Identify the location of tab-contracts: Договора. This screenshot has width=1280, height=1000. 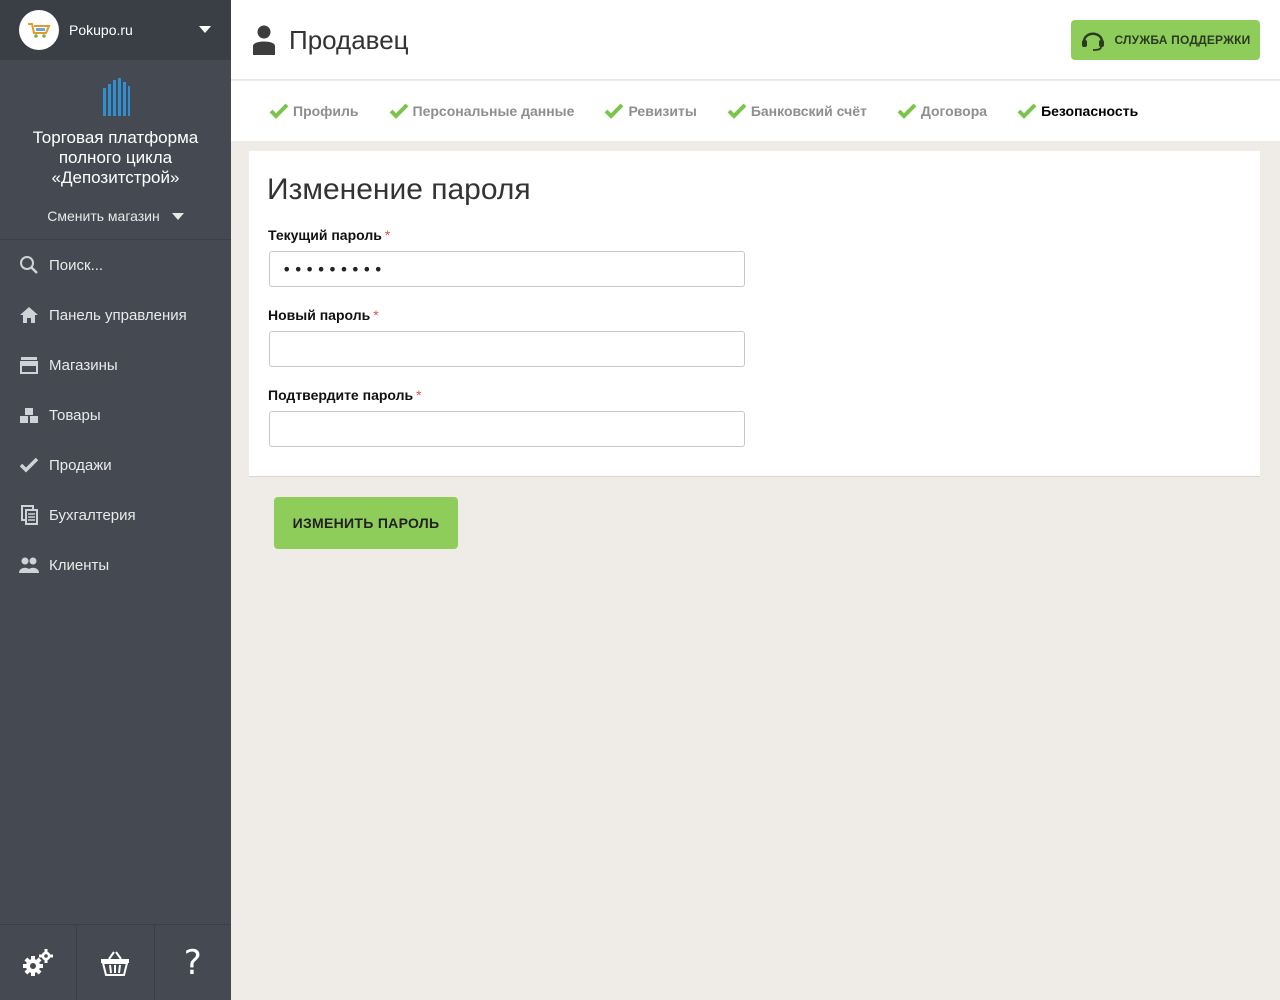
(942, 111).